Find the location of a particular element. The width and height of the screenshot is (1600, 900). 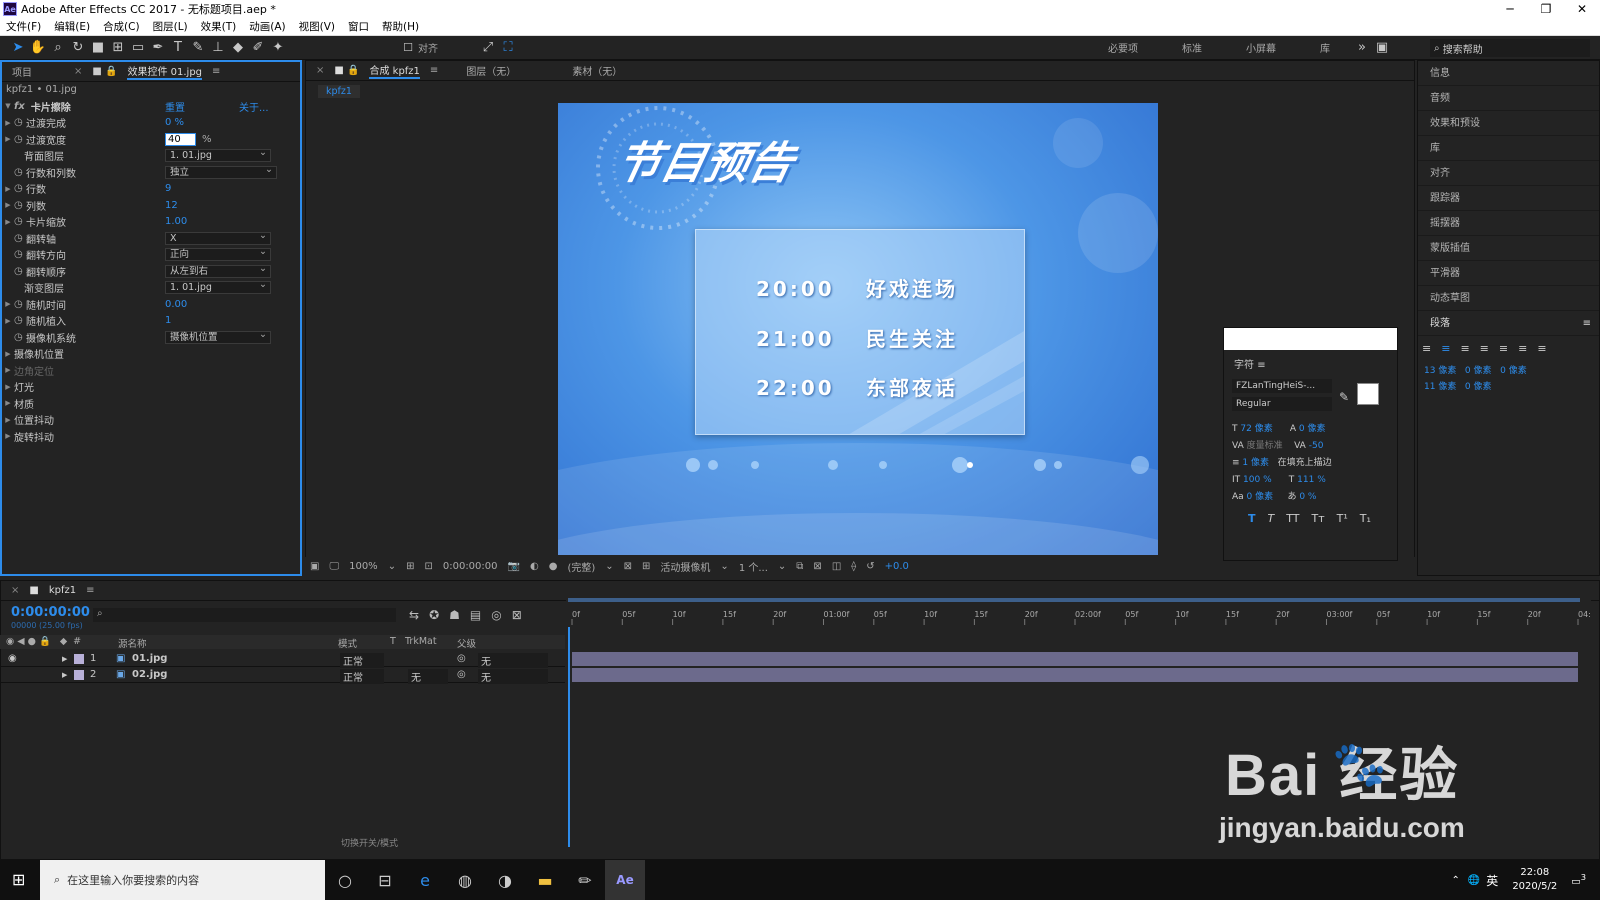

after-effects-taskbar-icon: Ae is located at coordinates (625, 880).